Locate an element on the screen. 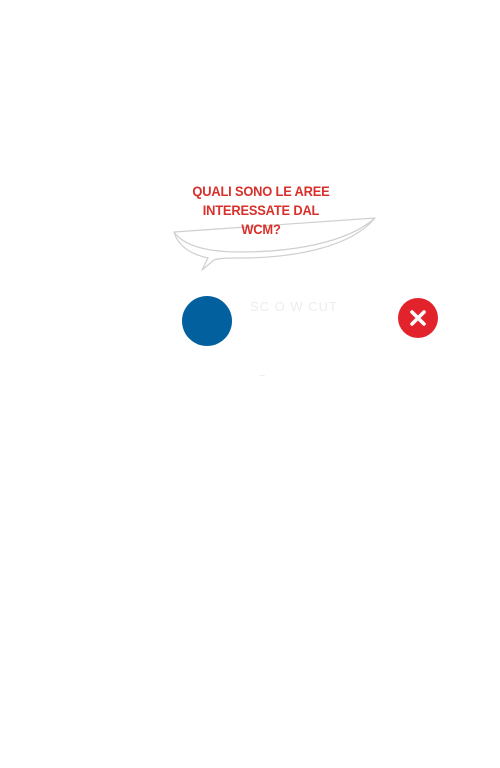 The height and width of the screenshot is (768, 500). answer-radio-dot is located at coordinates (207, 321).